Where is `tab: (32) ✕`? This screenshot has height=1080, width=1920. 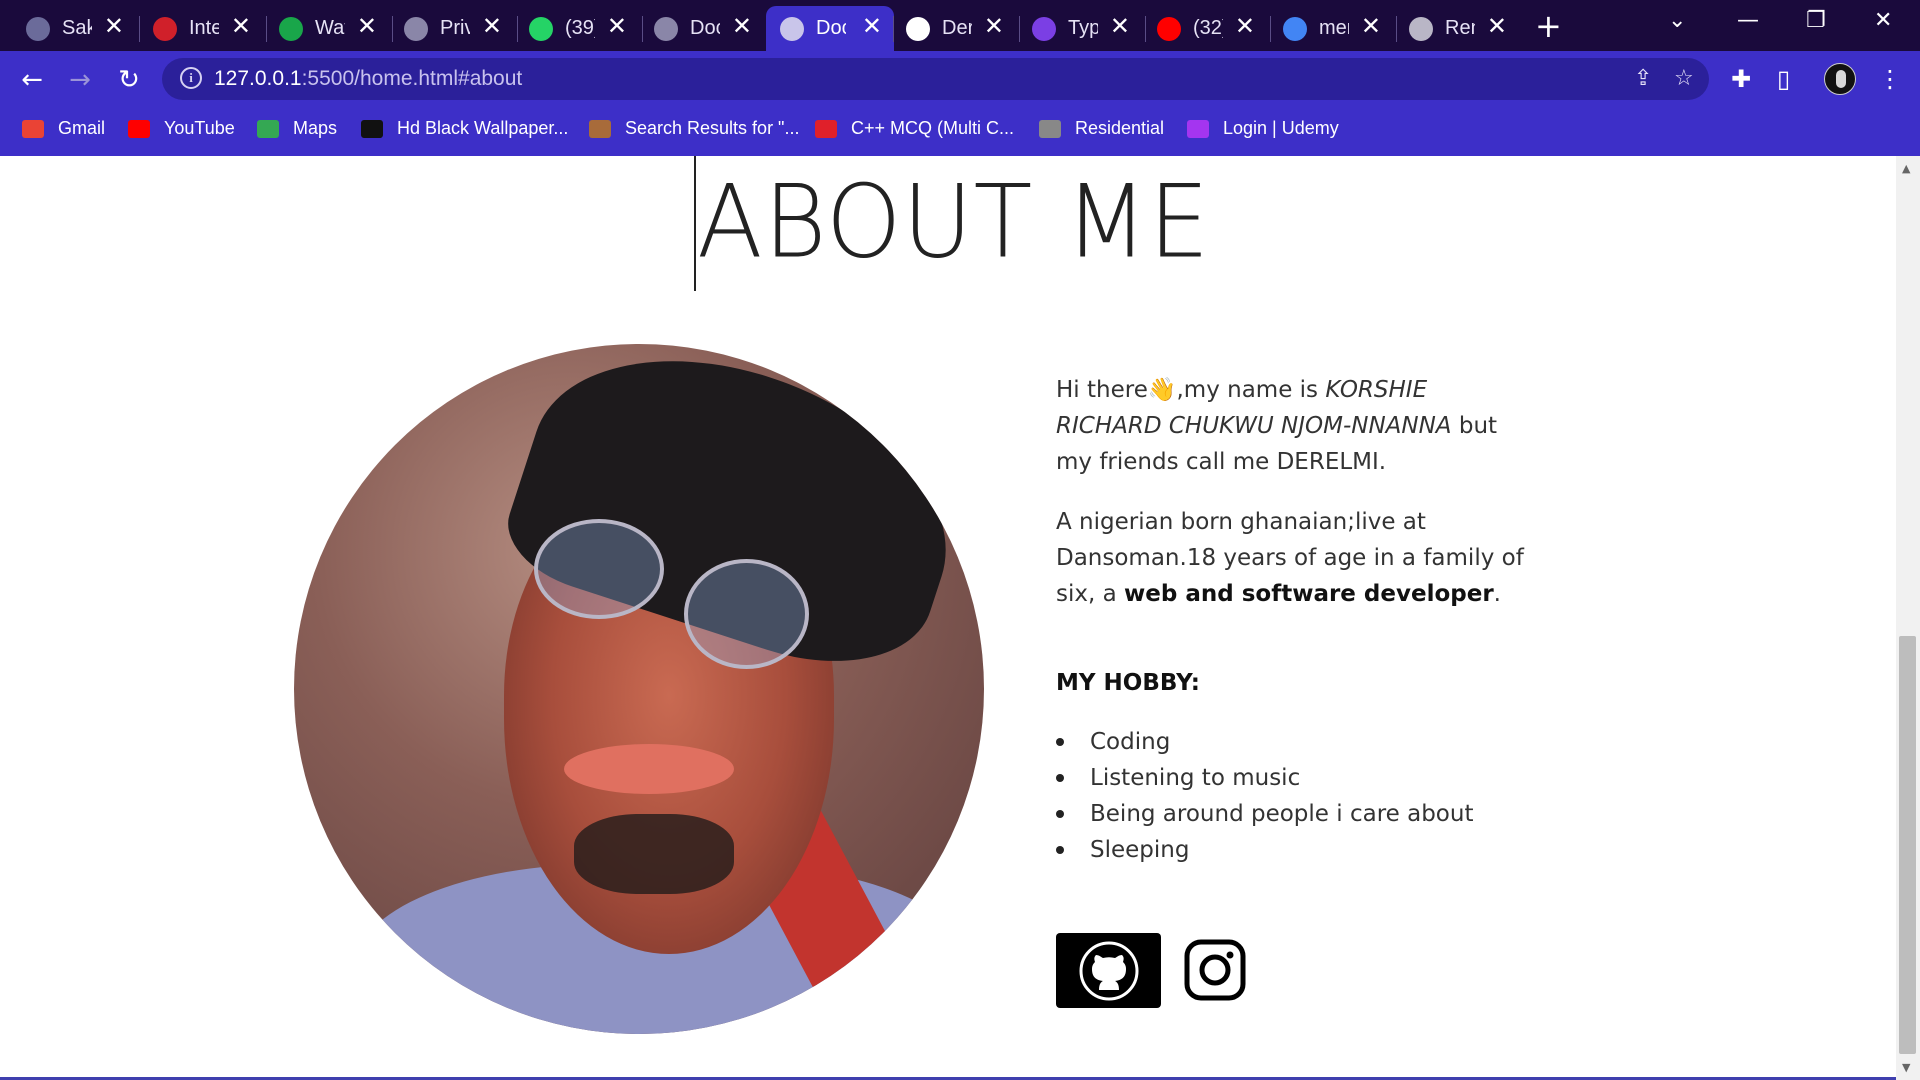
tab: (32) ✕ is located at coordinates (1205, 28).